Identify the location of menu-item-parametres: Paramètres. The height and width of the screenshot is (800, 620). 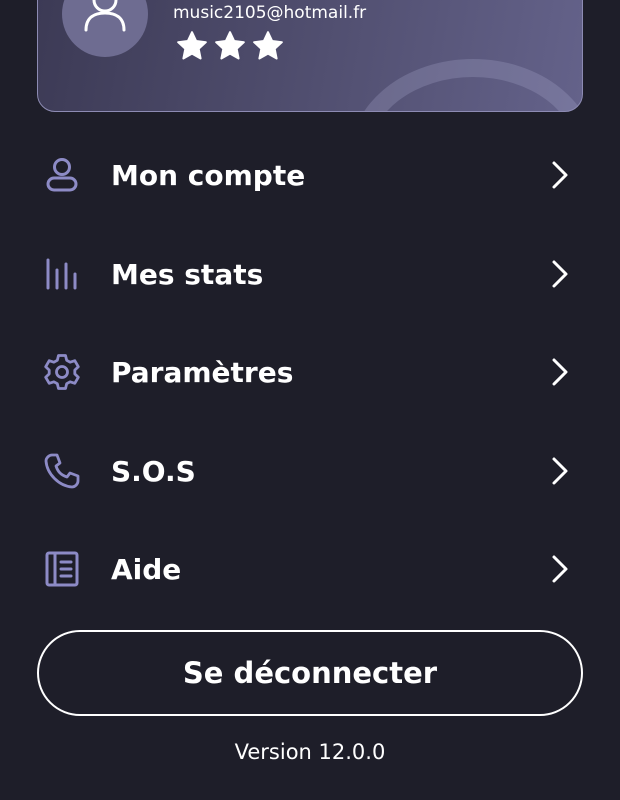
(310, 372).